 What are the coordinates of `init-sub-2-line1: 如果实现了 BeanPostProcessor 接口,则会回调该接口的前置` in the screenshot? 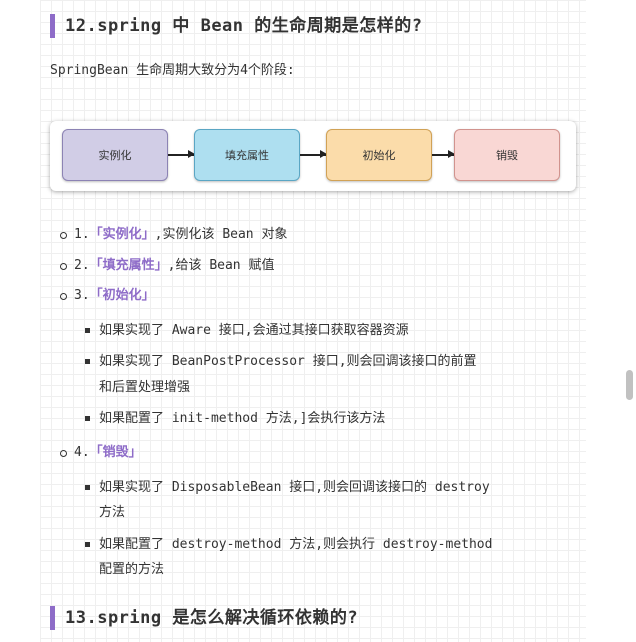 It's located at (288, 361).